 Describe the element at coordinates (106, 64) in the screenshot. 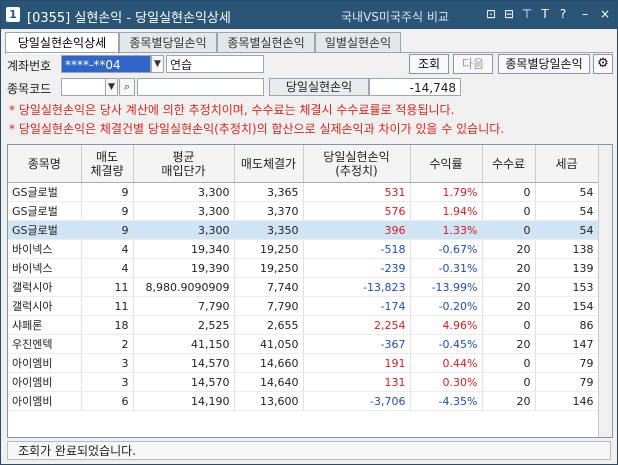

I see `account-input: ****-**04` at that location.